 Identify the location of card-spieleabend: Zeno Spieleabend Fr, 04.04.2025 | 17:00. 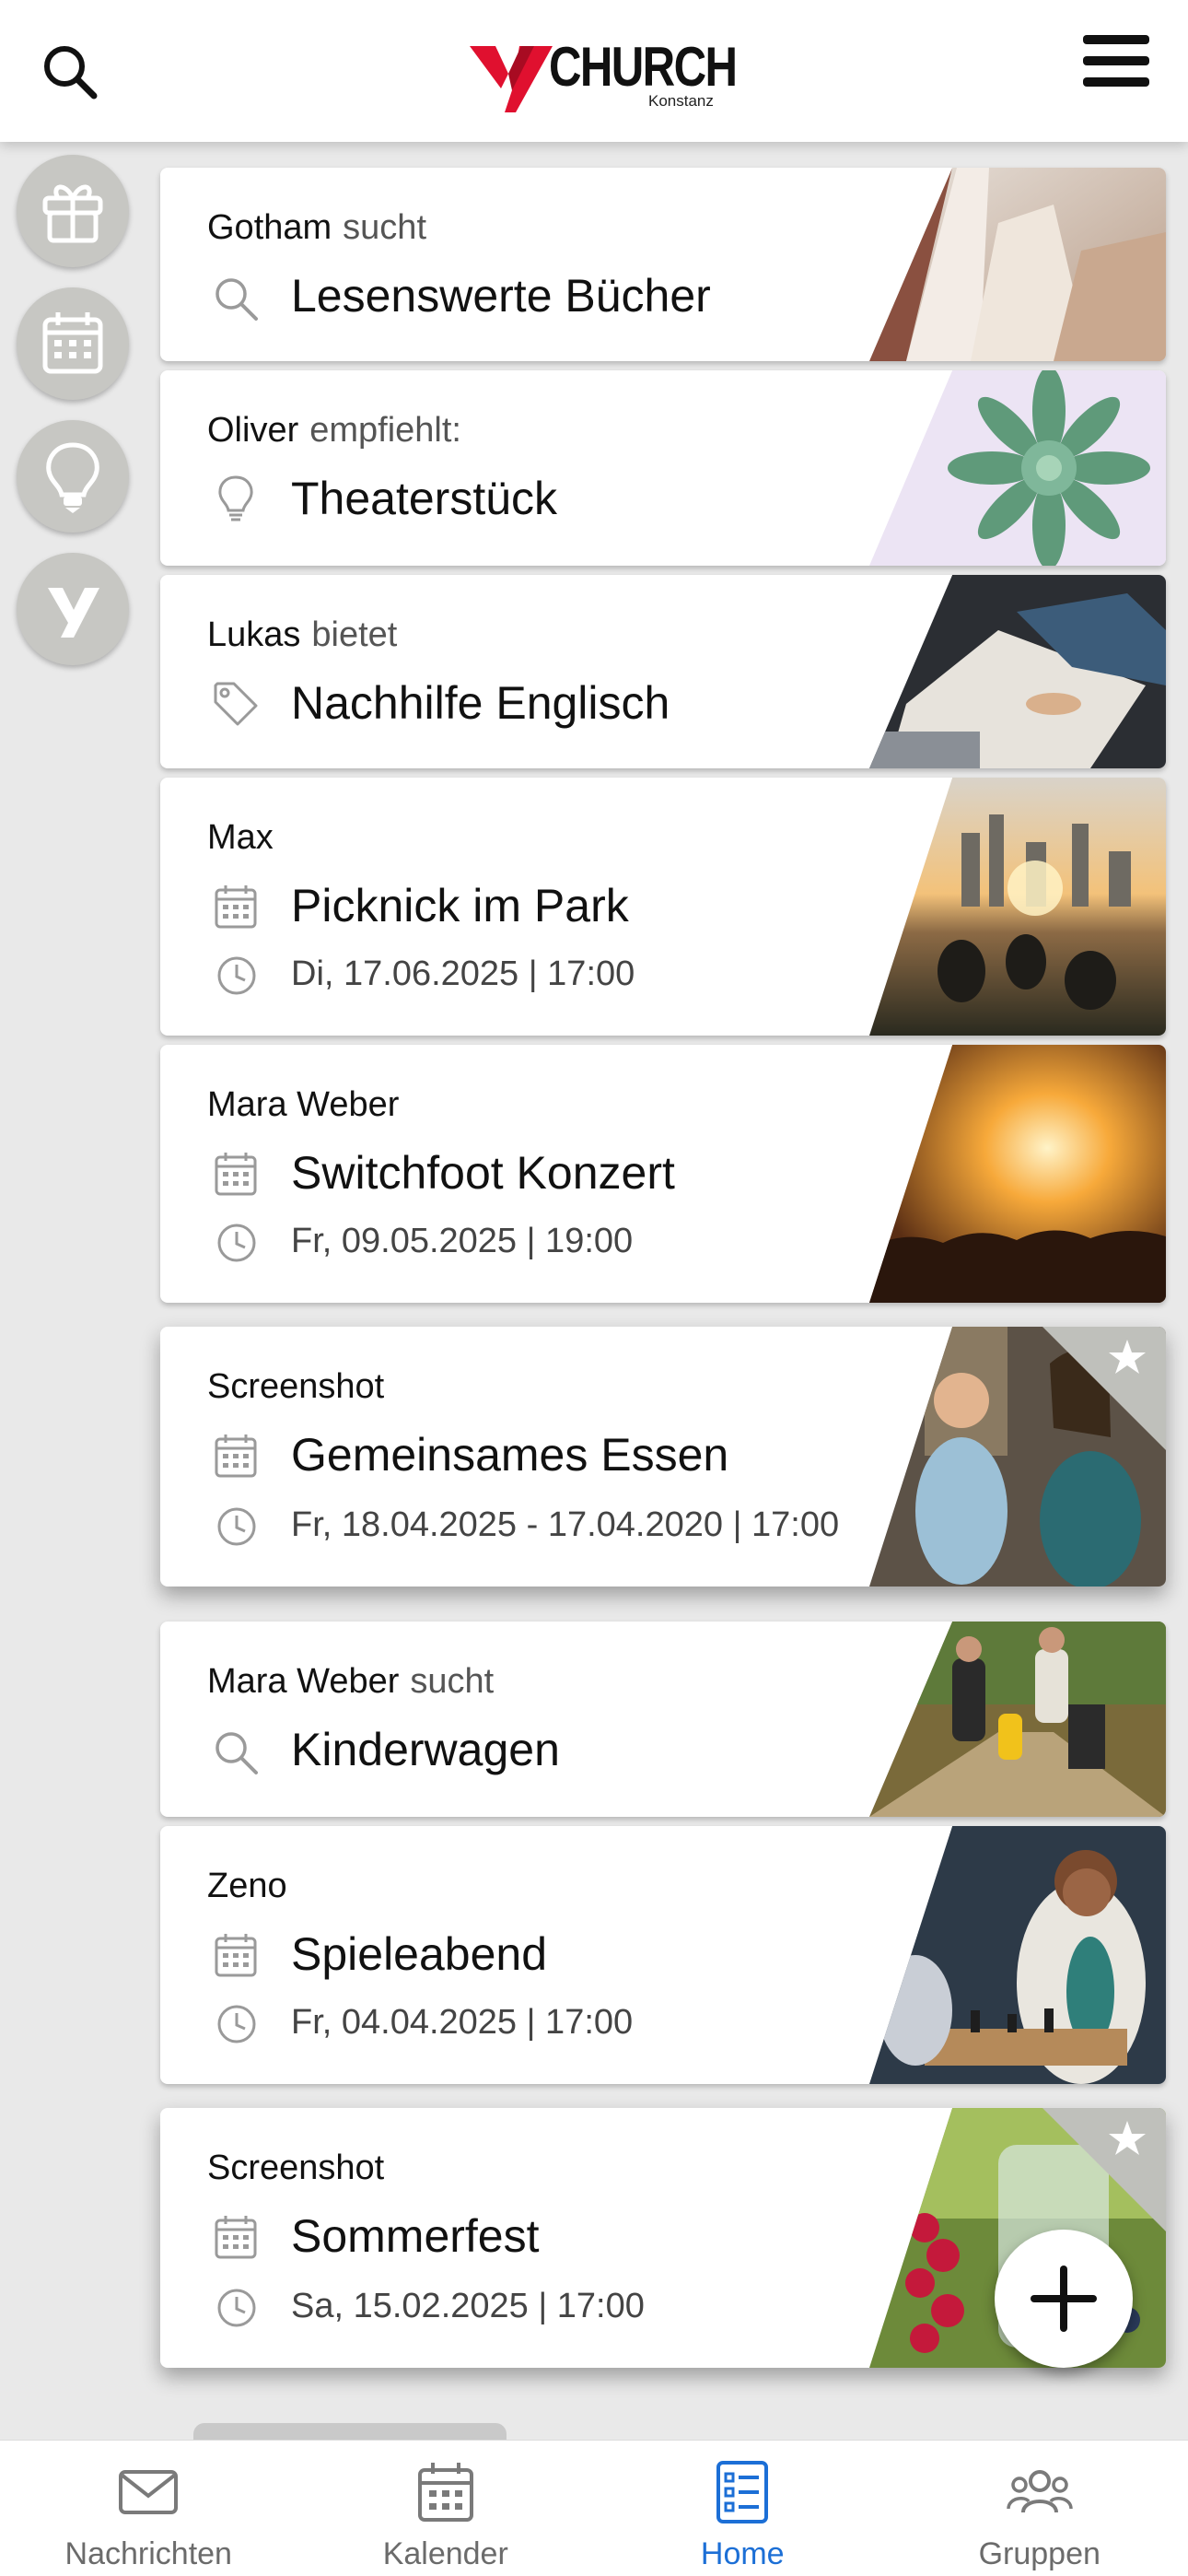
(663, 1955).